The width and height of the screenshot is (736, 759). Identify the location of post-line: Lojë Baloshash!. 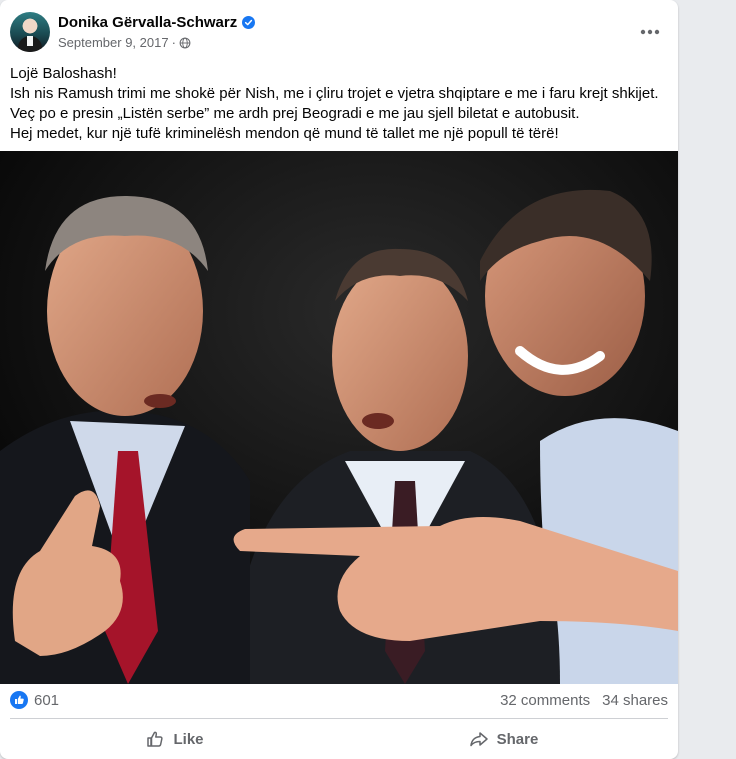
(63, 73).